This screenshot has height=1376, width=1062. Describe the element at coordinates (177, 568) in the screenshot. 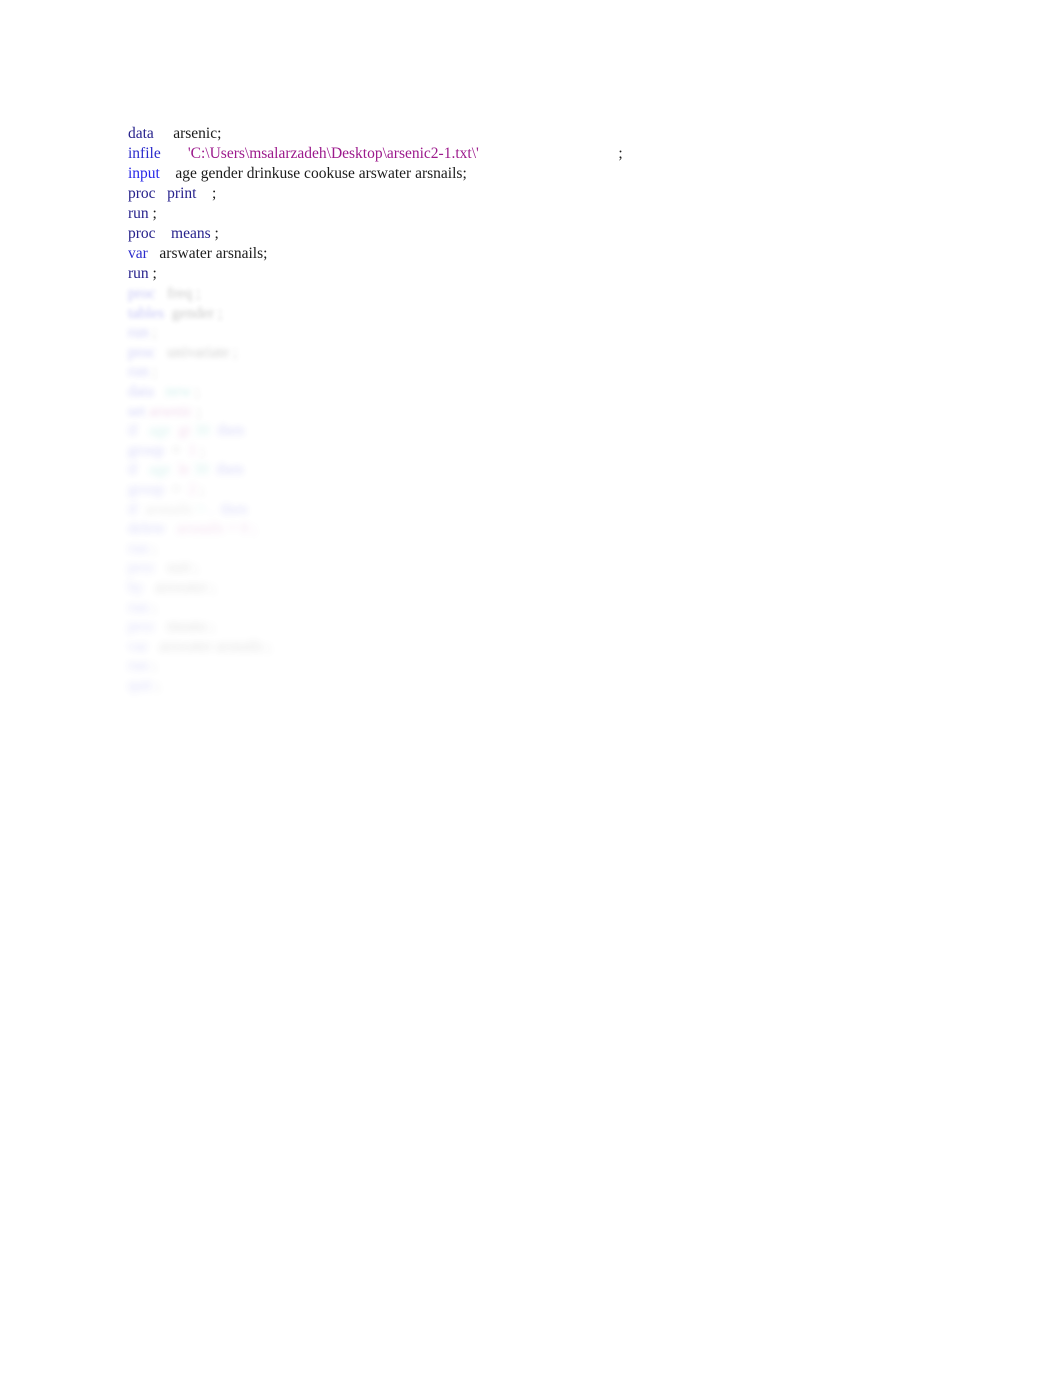

I see `code-token: sort ;` at that location.